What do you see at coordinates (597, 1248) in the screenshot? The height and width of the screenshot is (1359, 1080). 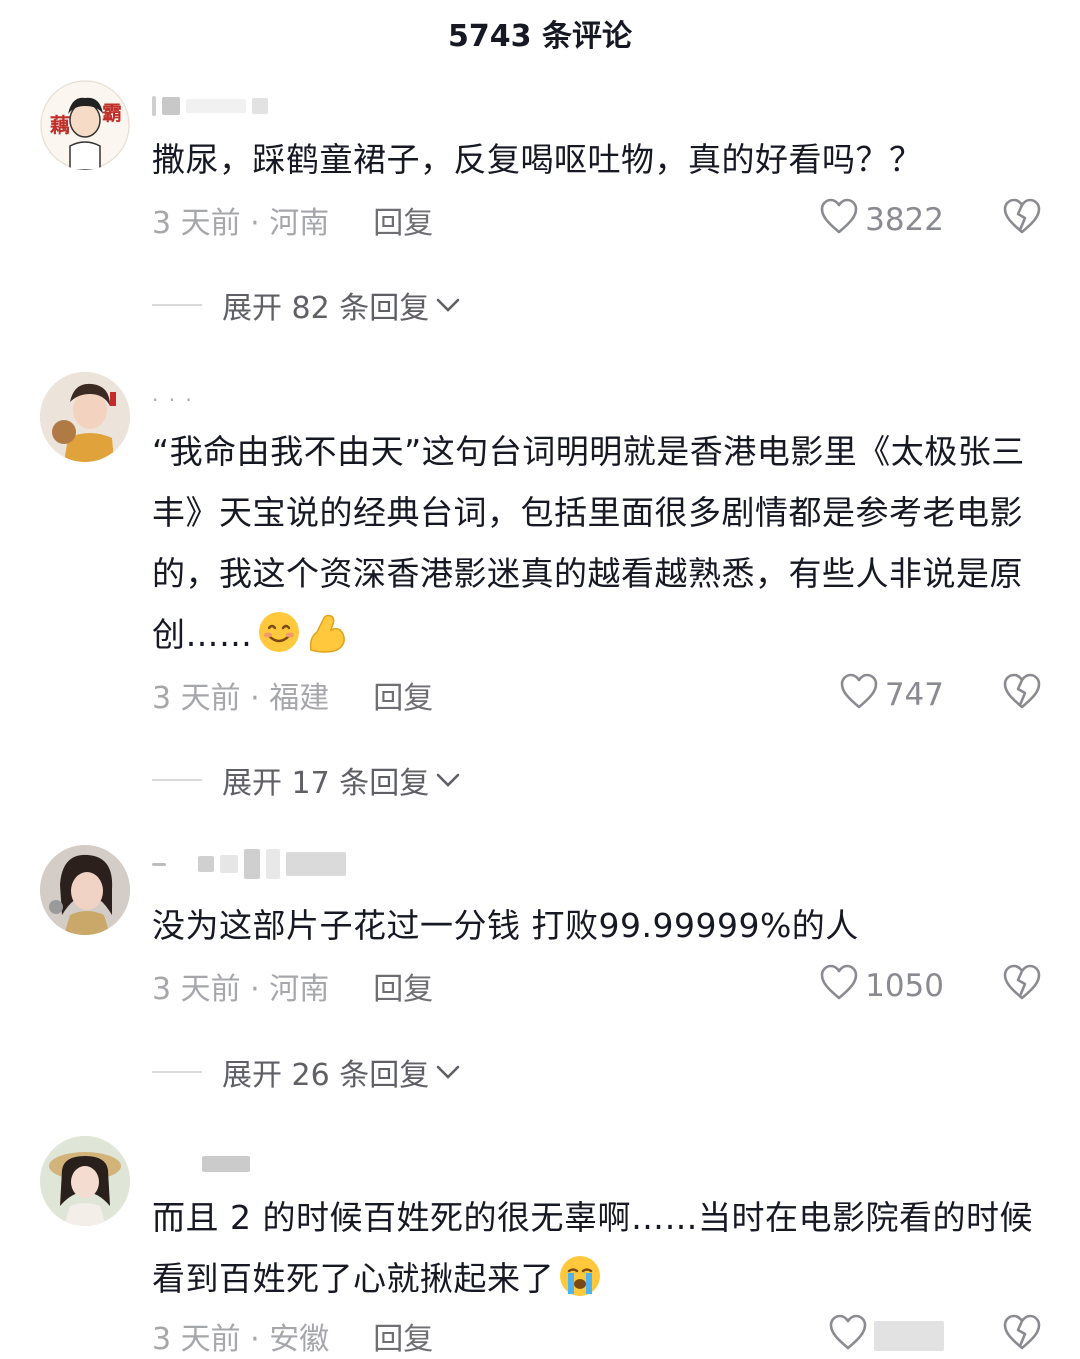 I see `comment-text: 而且 2 的时候百姓死的很无辜啊……当时在电影院看的时候看到百姓死了心就揪起来了` at bounding box center [597, 1248].